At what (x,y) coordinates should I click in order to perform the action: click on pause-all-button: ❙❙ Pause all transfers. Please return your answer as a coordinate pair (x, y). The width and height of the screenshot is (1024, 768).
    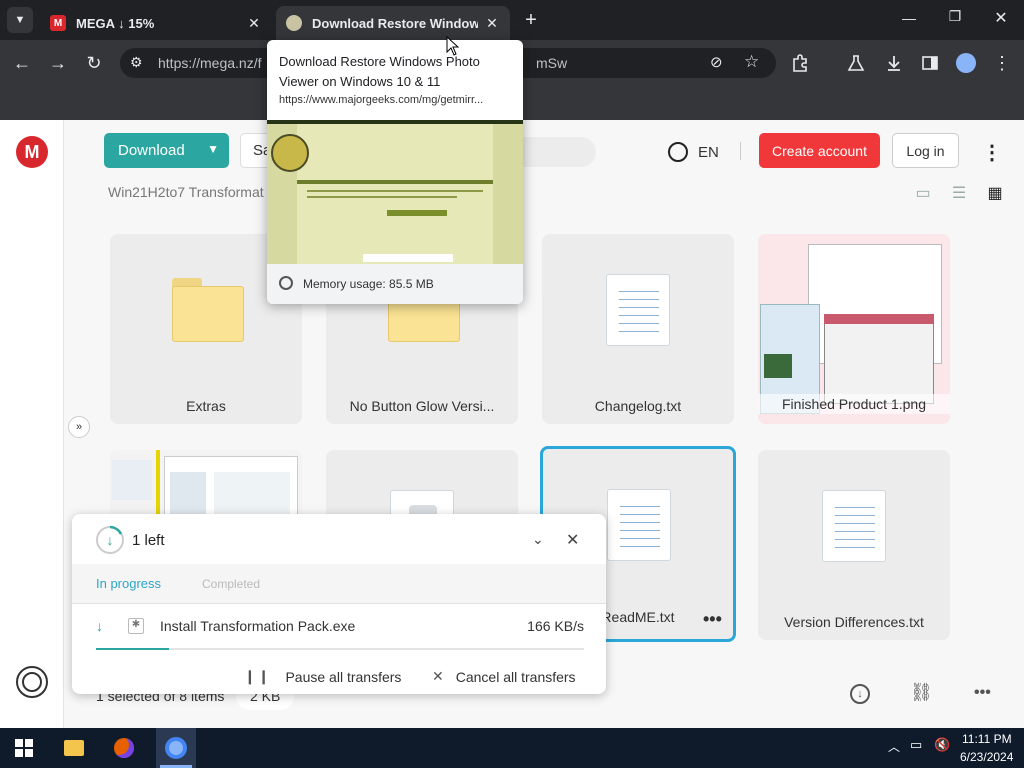
    Looking at the image, I should click on (322, 676).